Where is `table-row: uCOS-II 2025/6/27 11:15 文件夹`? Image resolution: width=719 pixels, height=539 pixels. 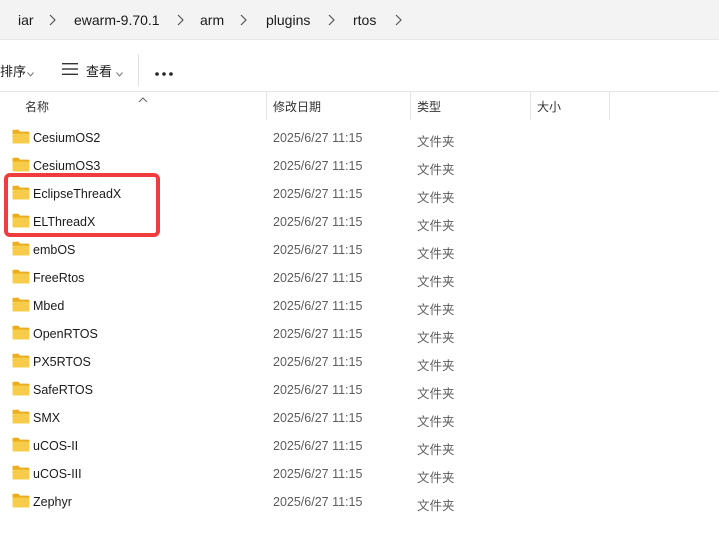 table-row: uCOS-II 2025/6/27 11:15 文件夹 is located at coordinates (359, 446).